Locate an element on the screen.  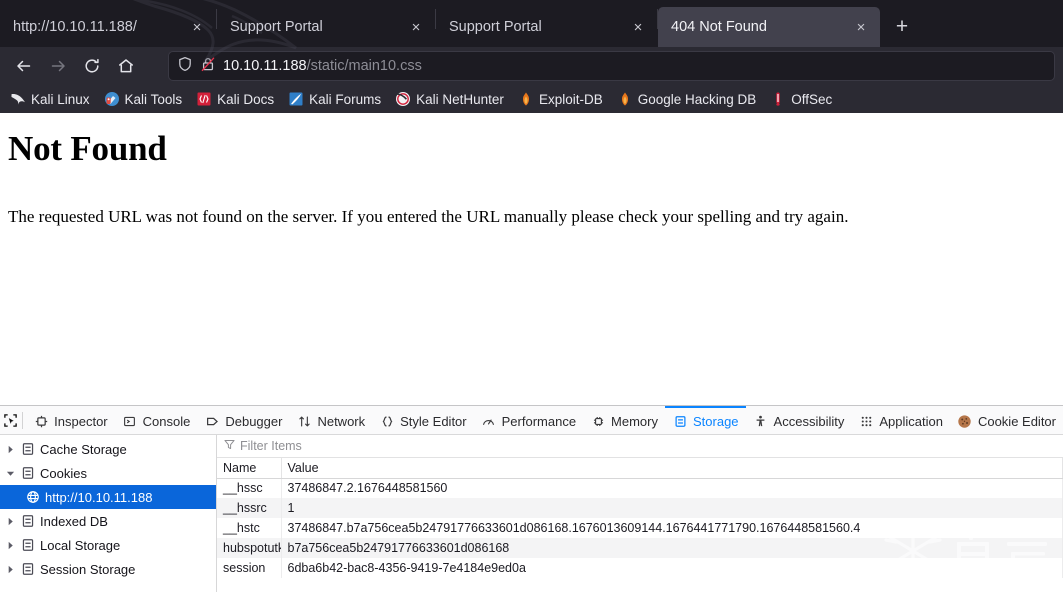
bookmark-label: Exploit-DB is located at coordinates (570, 99).